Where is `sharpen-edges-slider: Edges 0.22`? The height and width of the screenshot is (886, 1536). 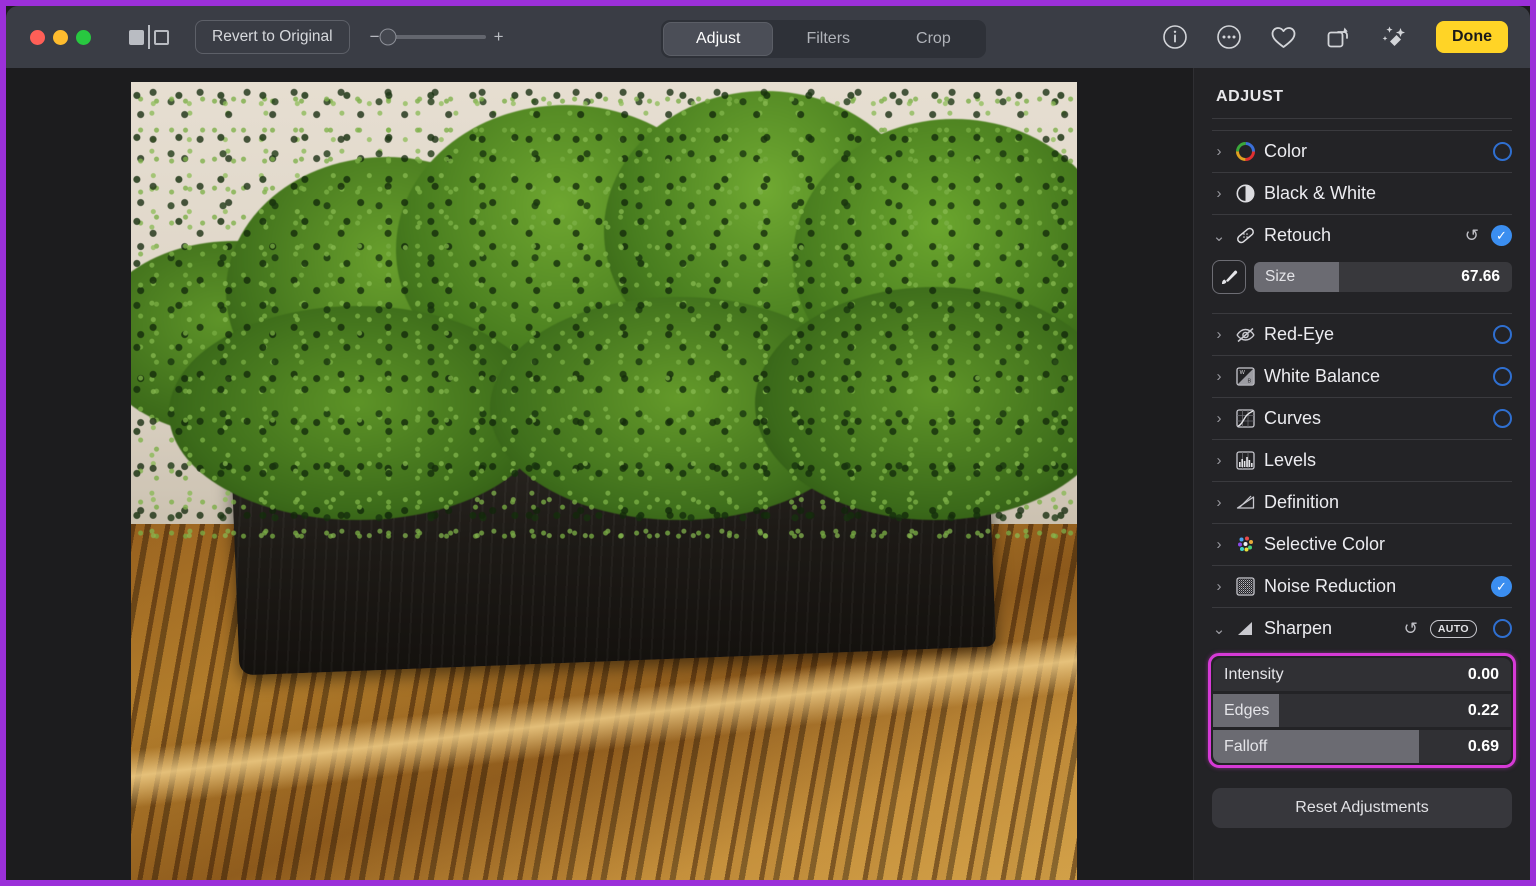 sharpen-edges-slider: Edges 0.22 is located at coordinates (1362, 710).